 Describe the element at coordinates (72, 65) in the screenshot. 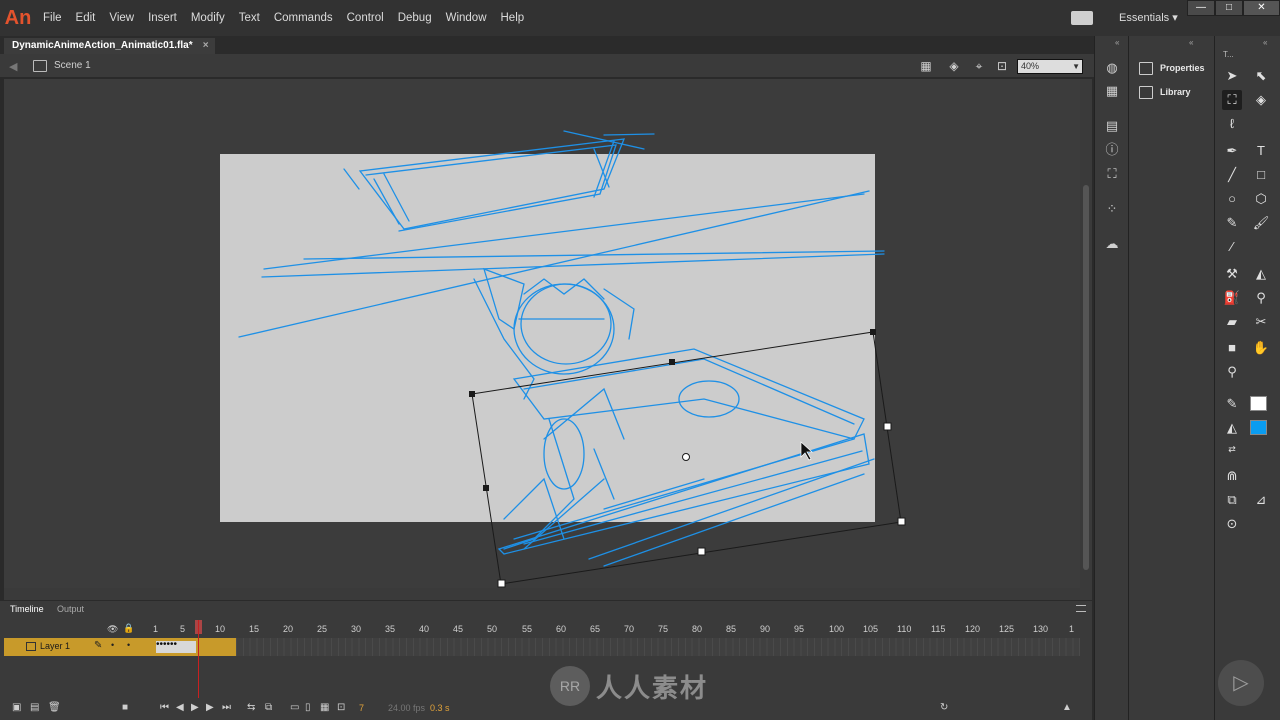

I see `scene-breadcrumb: Scene 1` at that location.